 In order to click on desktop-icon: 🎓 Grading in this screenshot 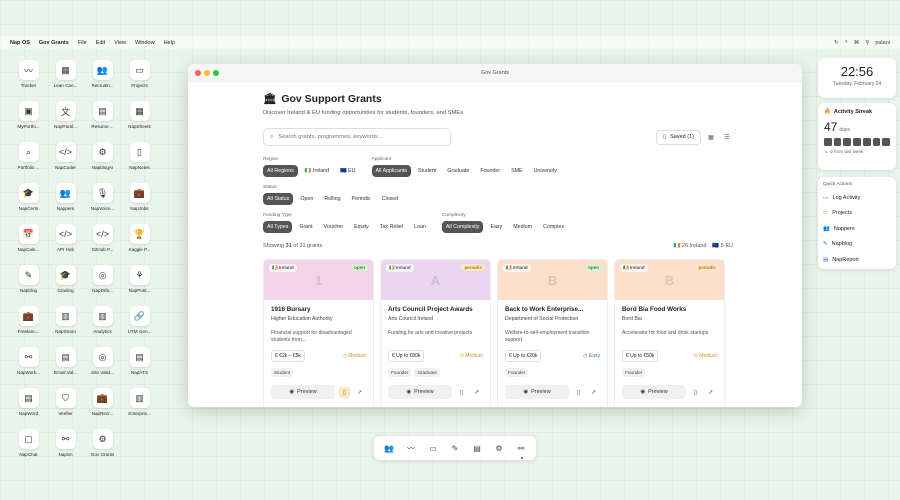, I will do `click(65, 285)`.